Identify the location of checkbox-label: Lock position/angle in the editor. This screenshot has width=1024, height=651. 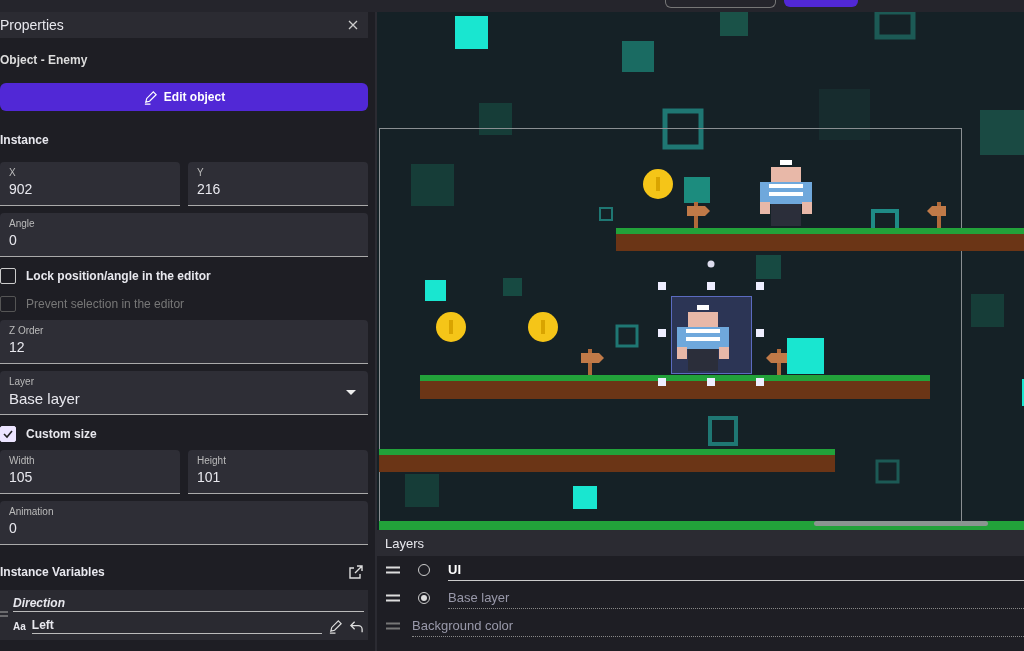
(118, 276).